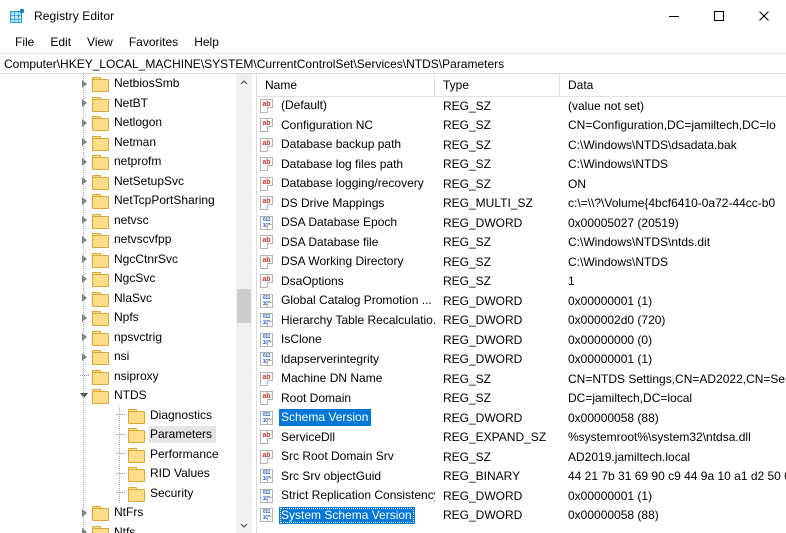 This screenshot has height=533, width=786. What do you see at coordinates (521, 399) in the screenshot?
I see `value-row: ab Root Domain REG_SZ DC=jamiltech,DC=local` at bounding box center [521, 399].